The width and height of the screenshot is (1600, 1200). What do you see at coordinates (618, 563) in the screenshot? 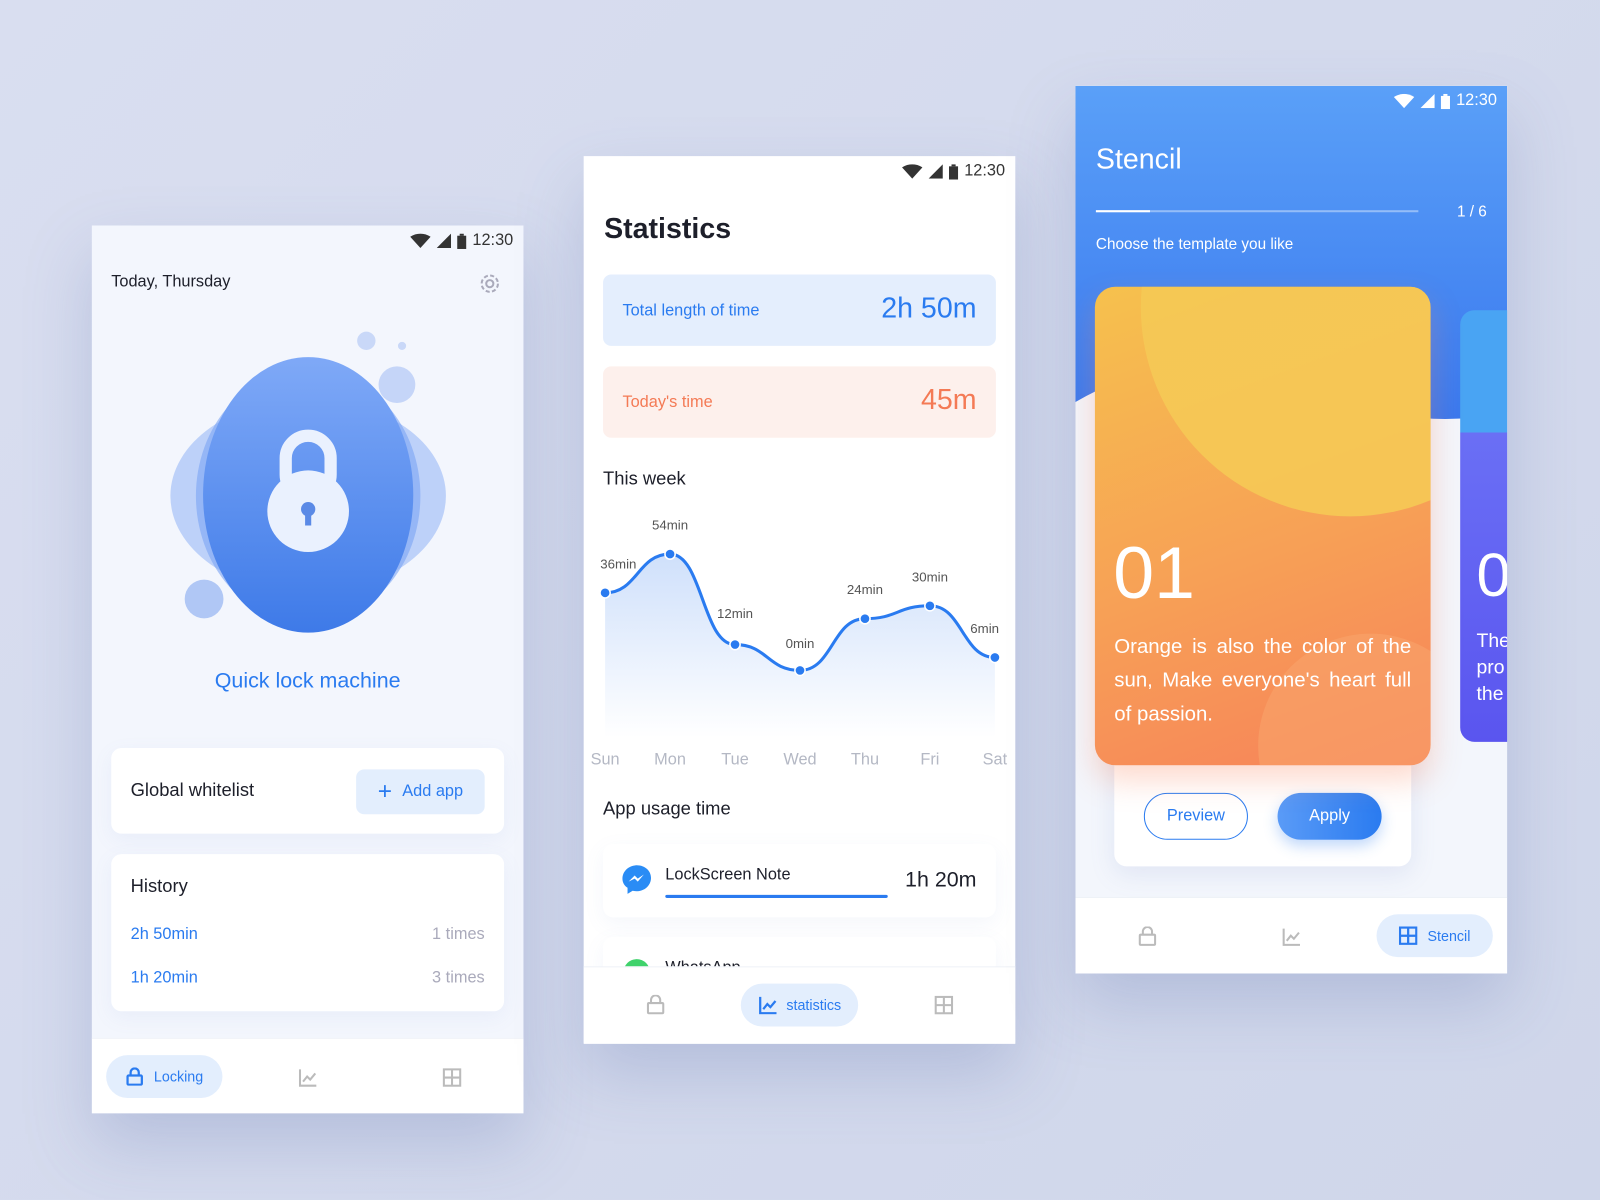
I see `data-label: 36min` at bounding box center [618, 563].